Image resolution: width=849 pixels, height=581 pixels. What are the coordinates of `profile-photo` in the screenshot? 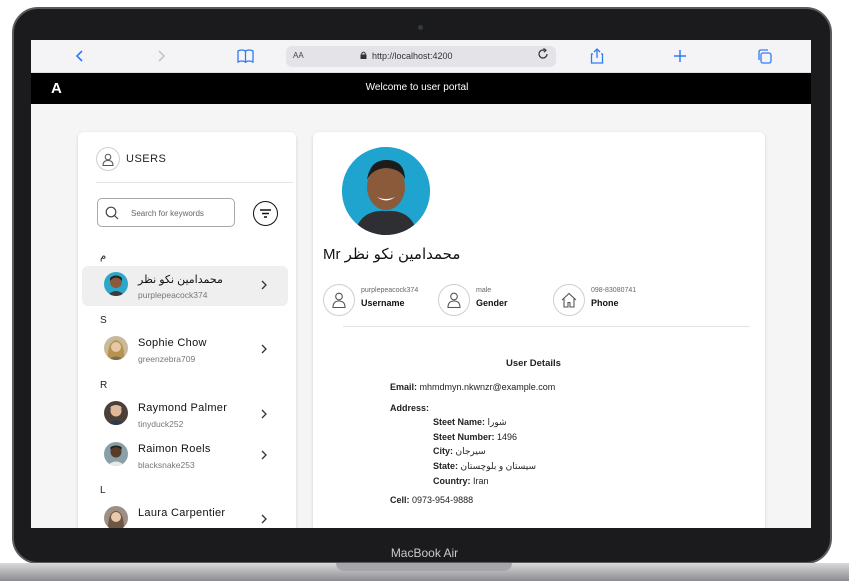 It's located at (386, 191).